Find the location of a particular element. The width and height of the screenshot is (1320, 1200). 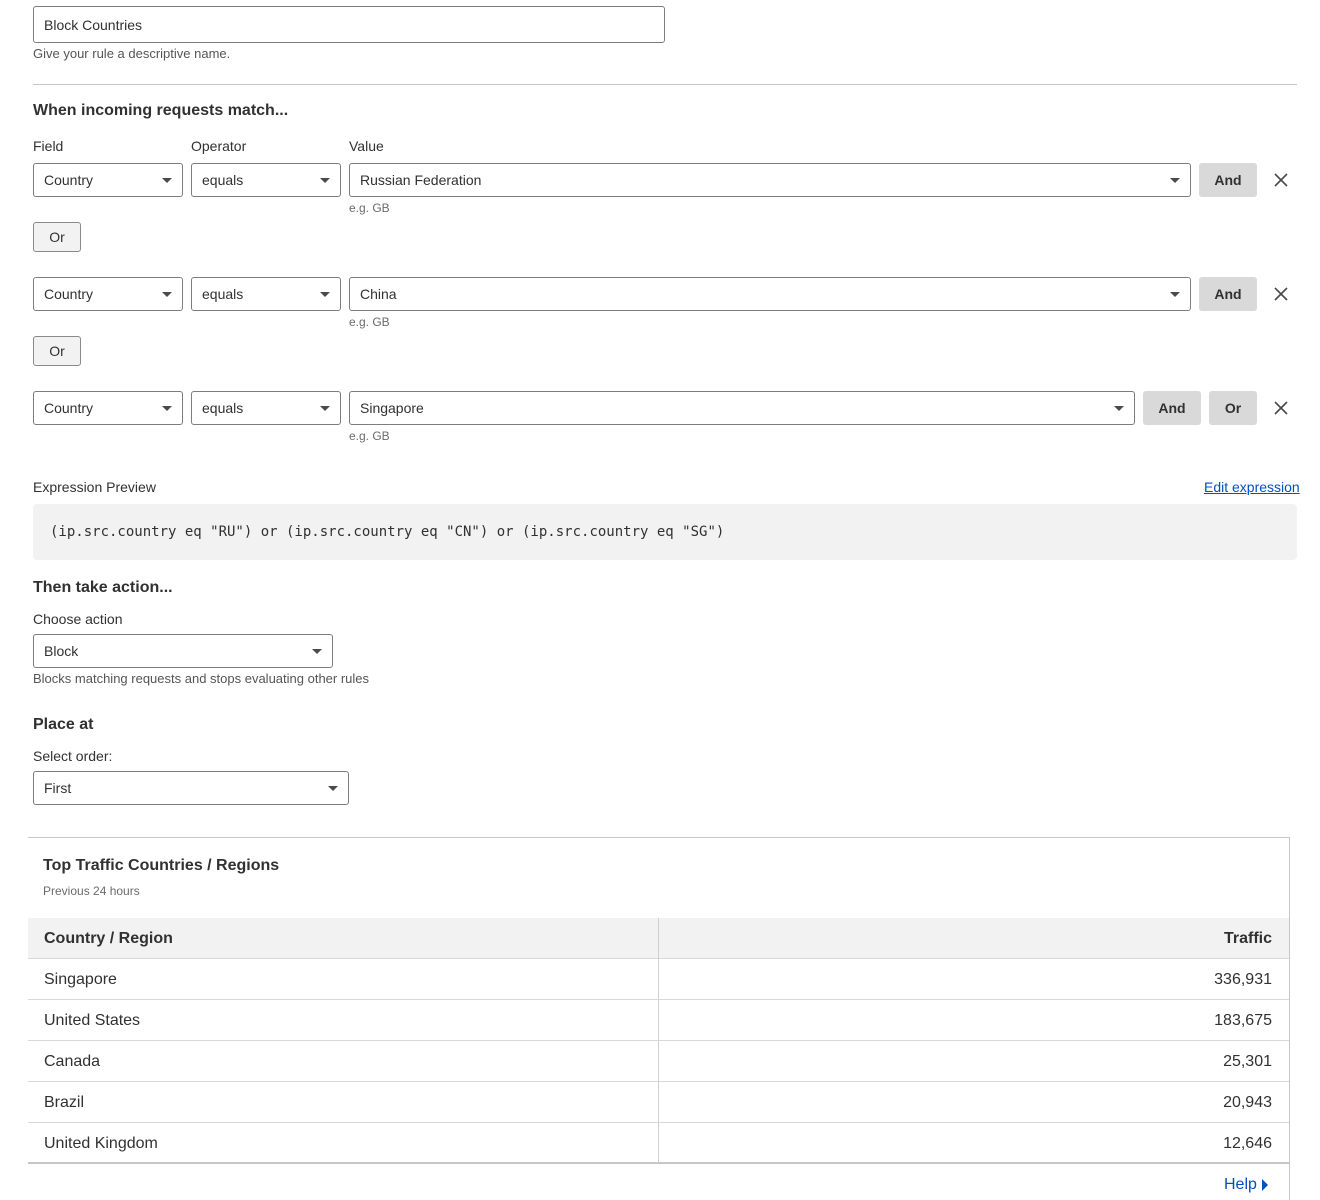

operator-label: Operator is located at coordinates (219, 146).